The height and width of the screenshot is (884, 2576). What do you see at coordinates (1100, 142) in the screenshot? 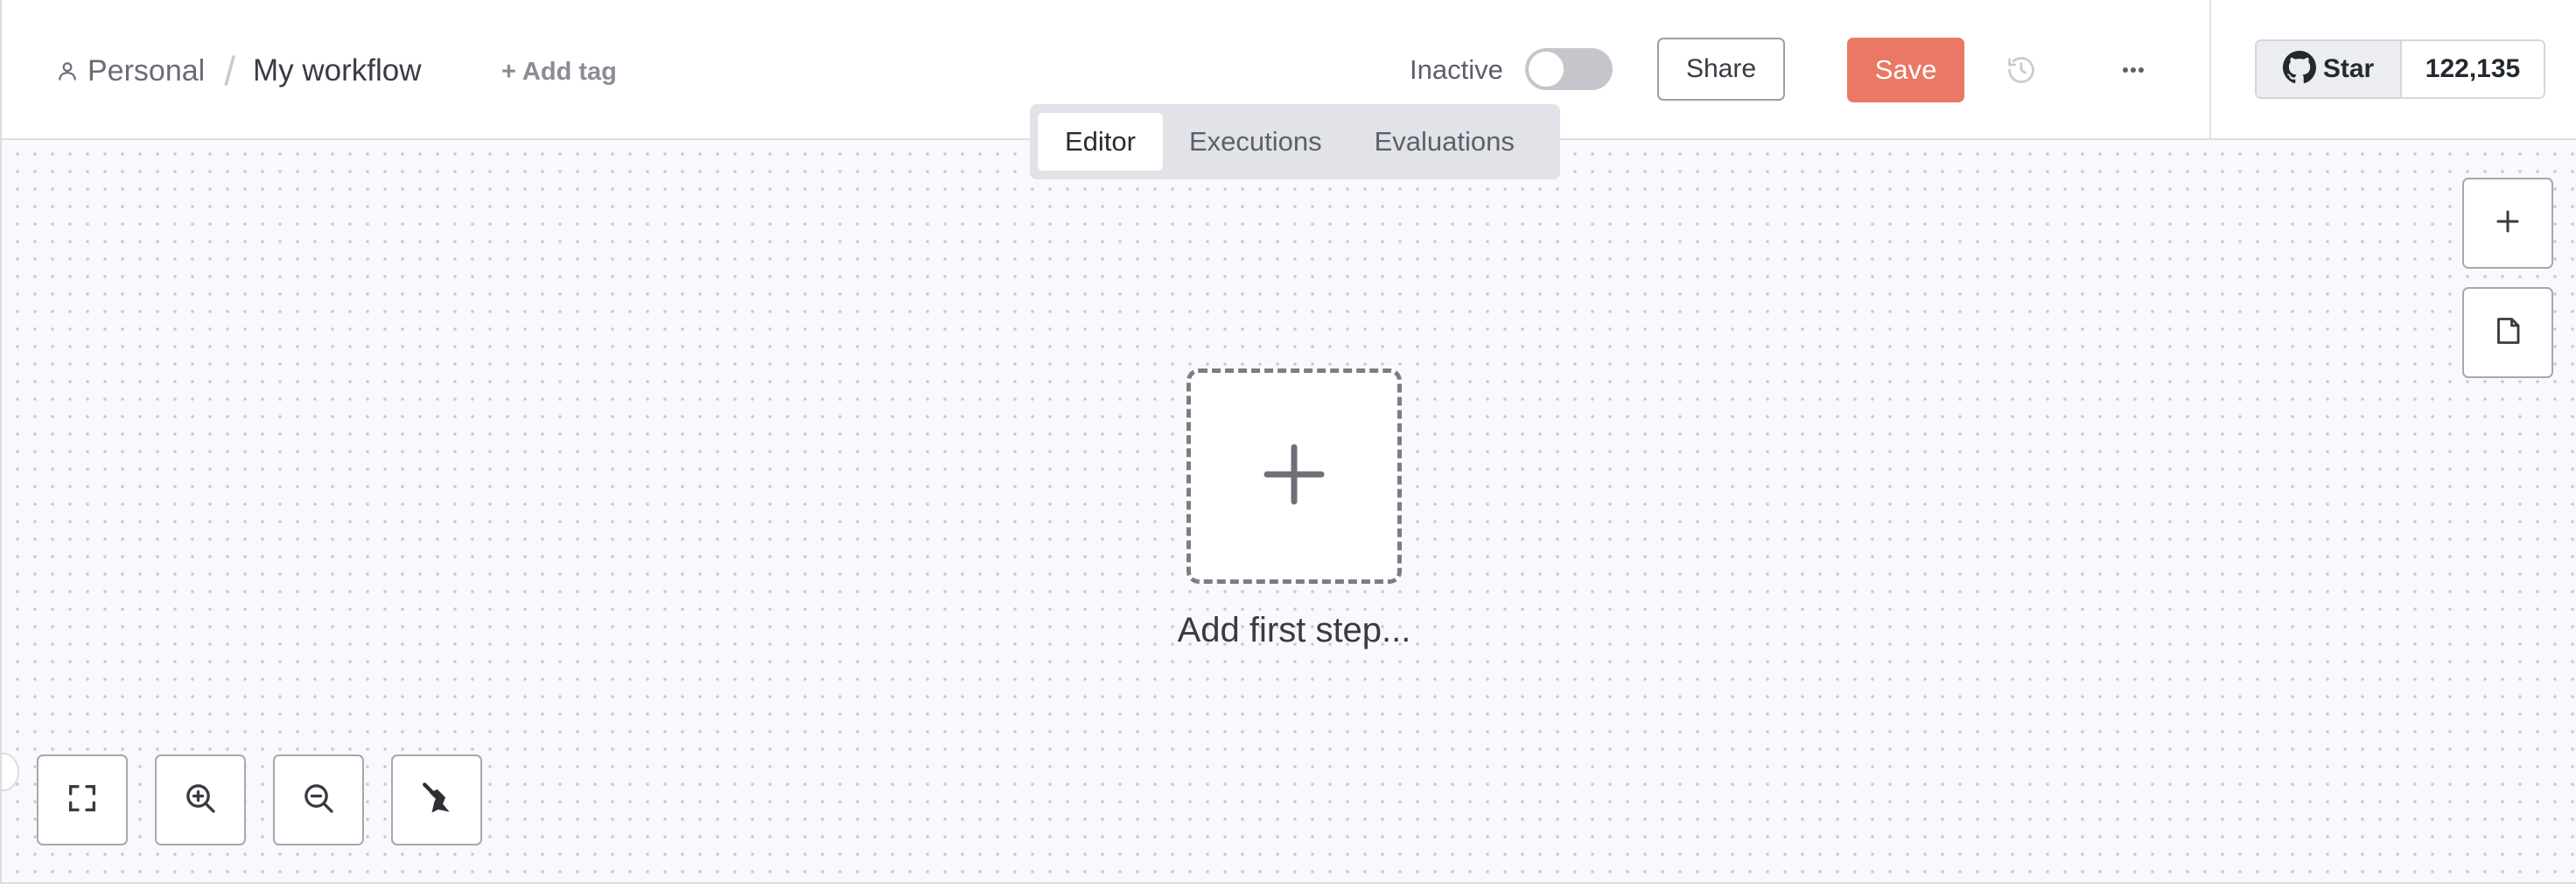
I see `tab-editor: Editor` at bounding box center [1100, 142].